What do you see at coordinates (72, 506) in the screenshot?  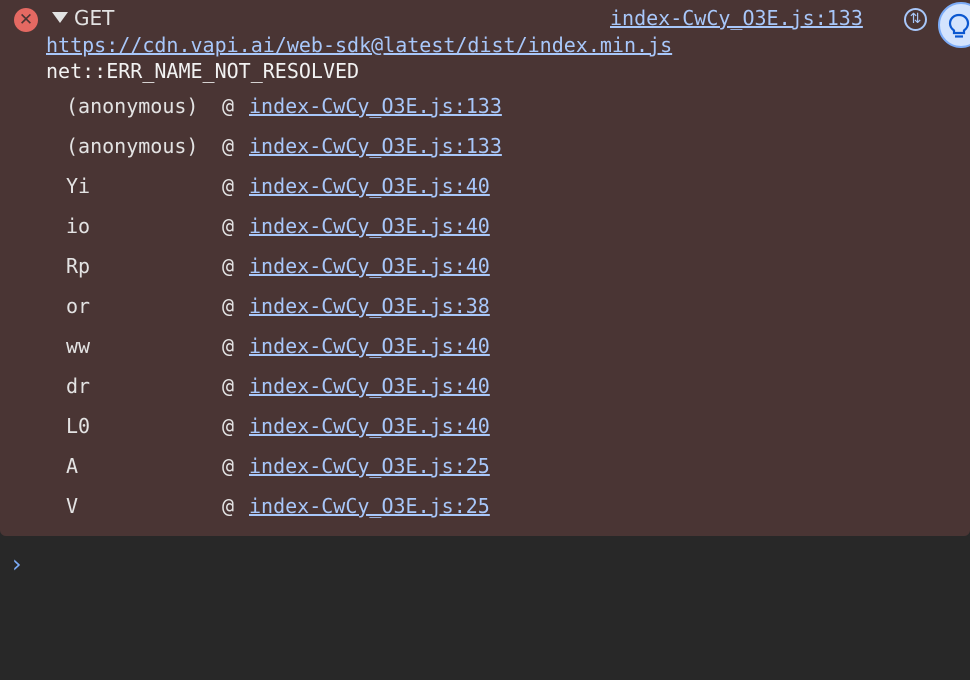 I see `frame-function: V` at bounding box center [72, 506].